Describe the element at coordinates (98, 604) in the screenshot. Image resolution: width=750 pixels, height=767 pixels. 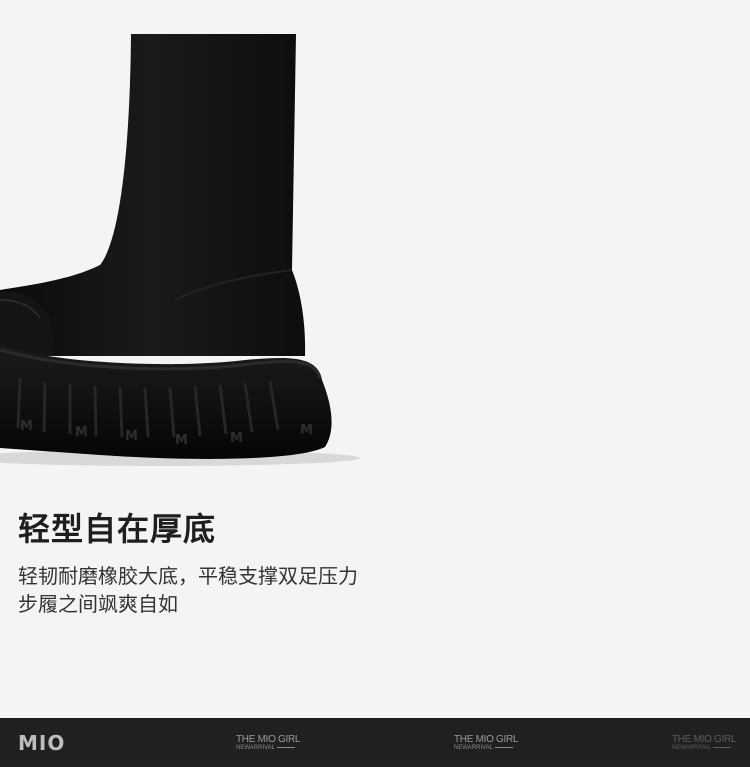
I see `description-line: 步履之间飒爽自如` at that location.